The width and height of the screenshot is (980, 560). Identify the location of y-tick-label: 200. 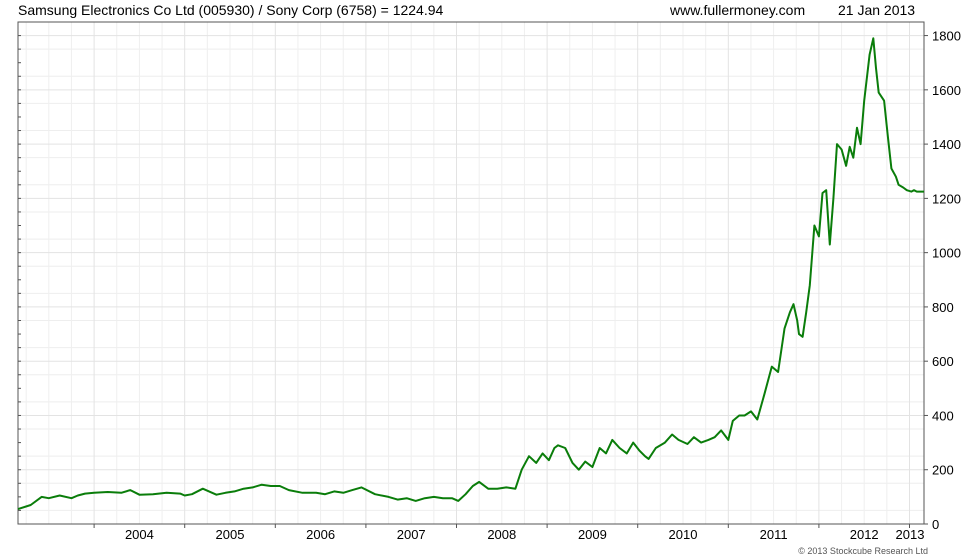
(943, 470).